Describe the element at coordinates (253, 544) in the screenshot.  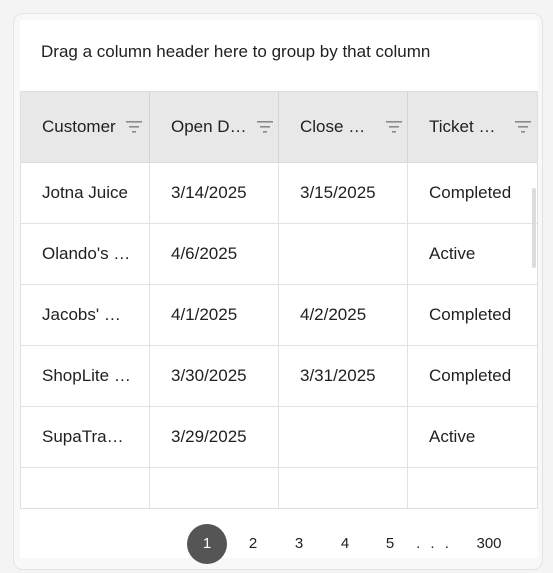
I see `page-button-2: 2` at that location.